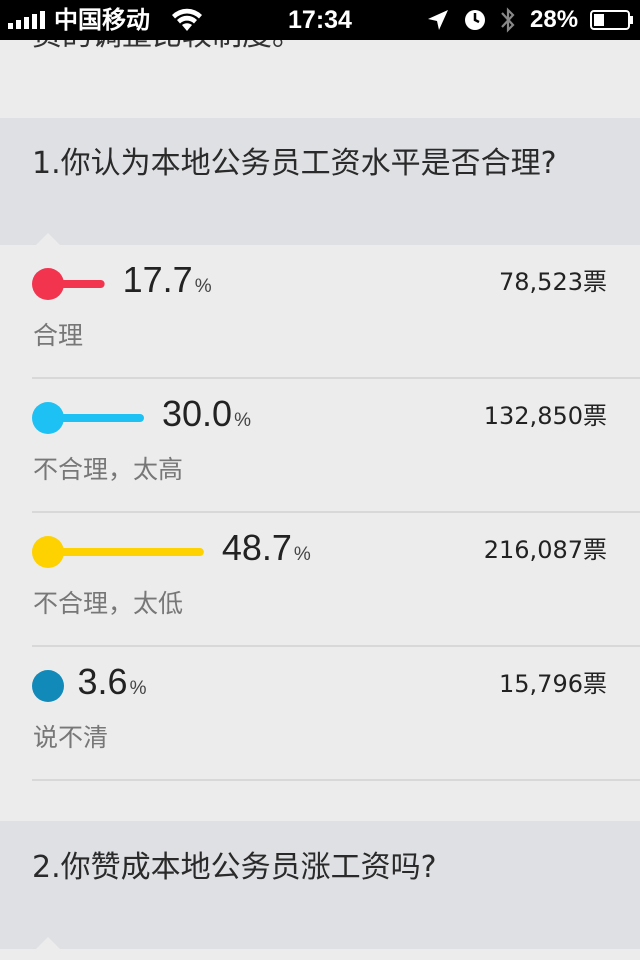 This screenshot has width=640, height=960. I want to click on option-percent: 48.7%, so click(266, 551).